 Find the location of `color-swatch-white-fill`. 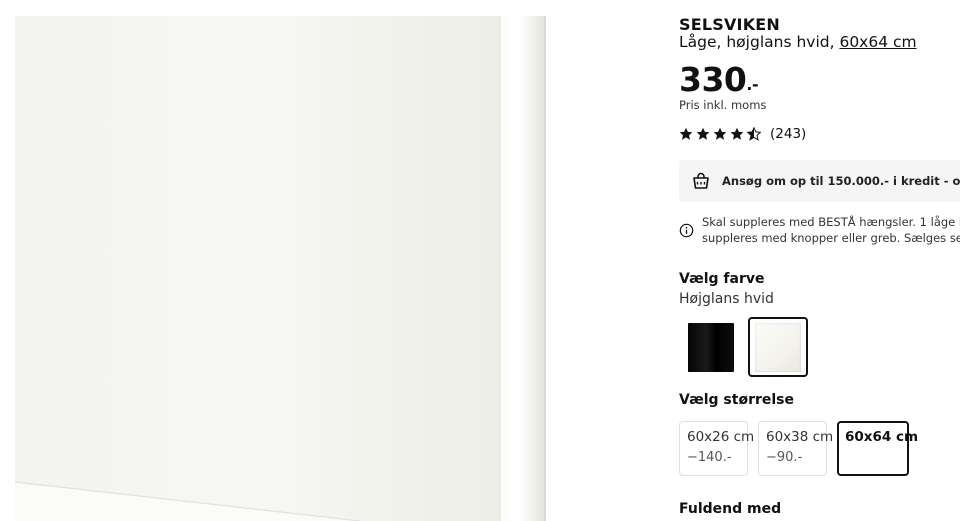

color-swatch-white-fill is located at coordinates (778, 347).